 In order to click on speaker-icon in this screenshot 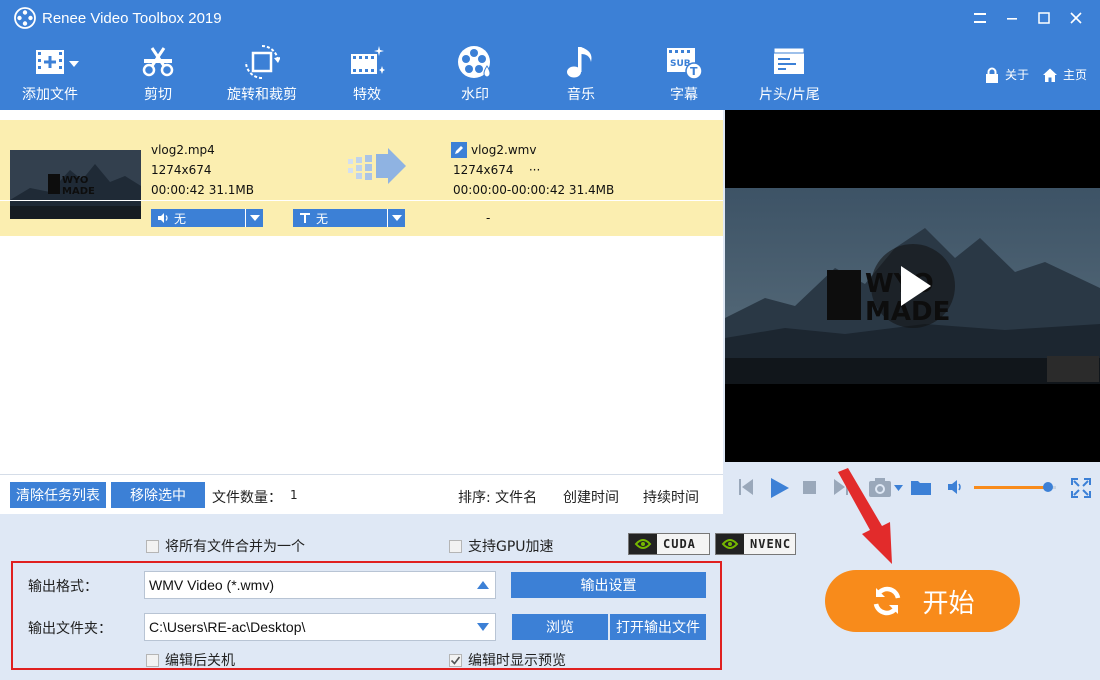, I will do `click(163, 218)`.